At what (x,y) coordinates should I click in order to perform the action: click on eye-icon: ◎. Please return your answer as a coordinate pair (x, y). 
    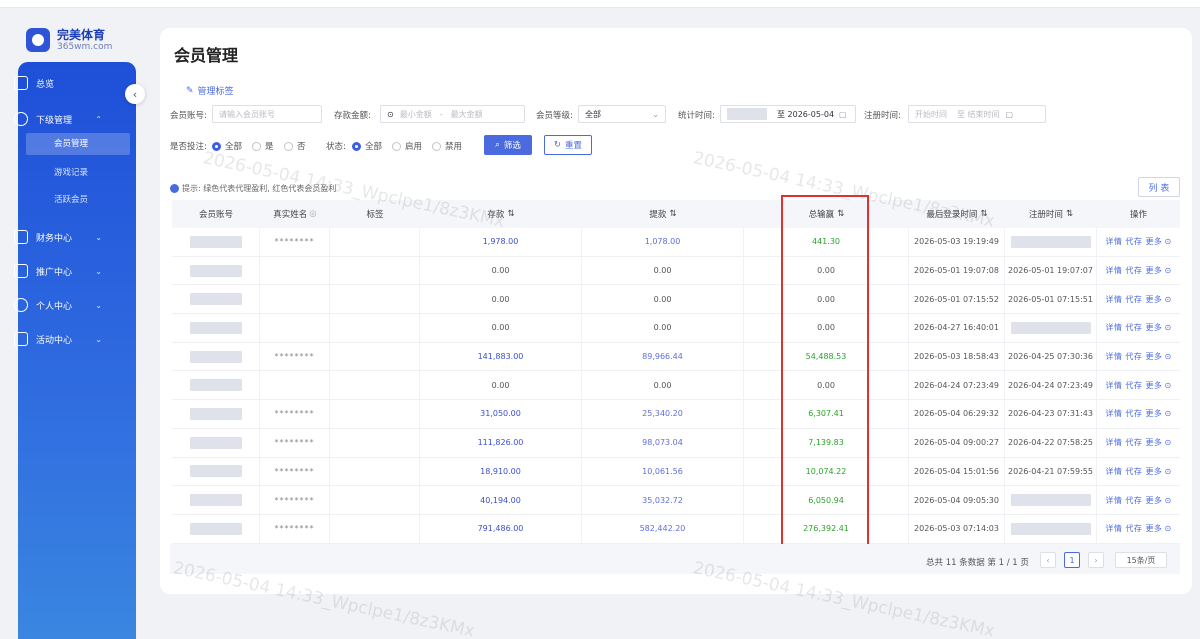
    Looking at the image, I should click on (313, 214).